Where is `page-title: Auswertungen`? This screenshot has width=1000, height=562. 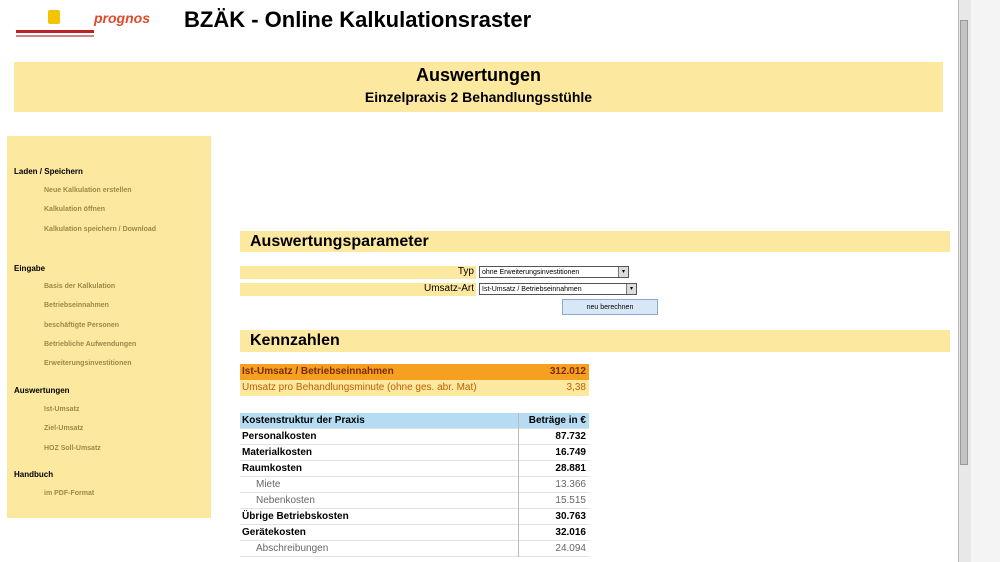 page-title: Auswertungen is located at coordinates (478, 75).